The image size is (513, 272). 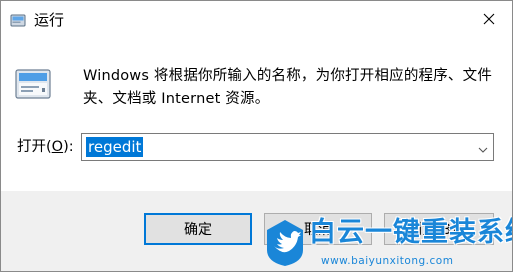 What do you see at coordinates (57, 147) in the screenshot?
I see `open-label-accesskey: O` at bounding box center [57, 147].